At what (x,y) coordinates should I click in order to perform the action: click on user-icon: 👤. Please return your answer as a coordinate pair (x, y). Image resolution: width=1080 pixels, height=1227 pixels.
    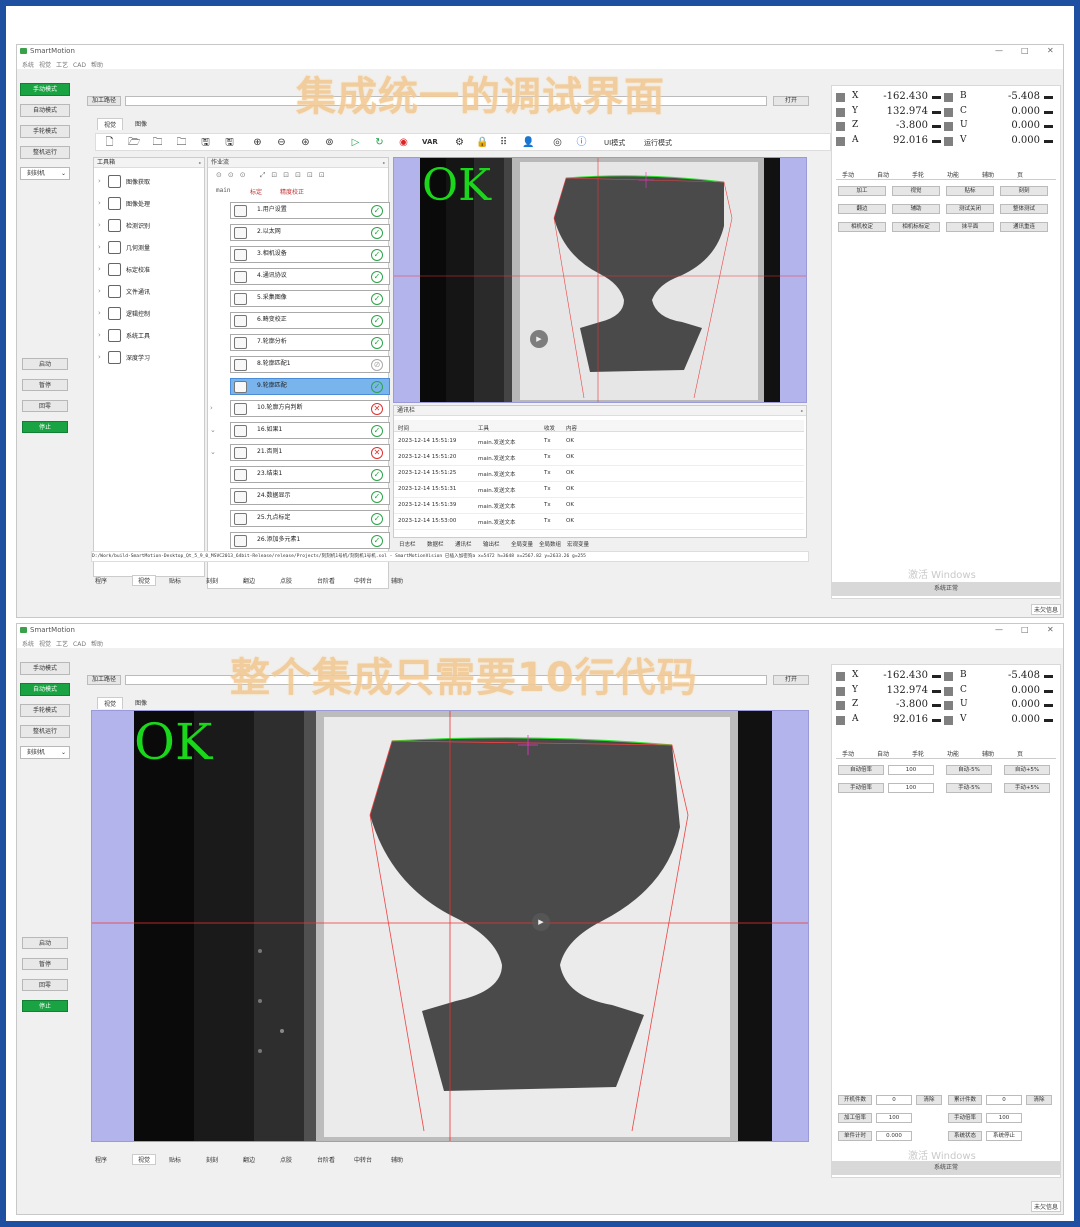
    Looking at the image, I should click on (528, 142).